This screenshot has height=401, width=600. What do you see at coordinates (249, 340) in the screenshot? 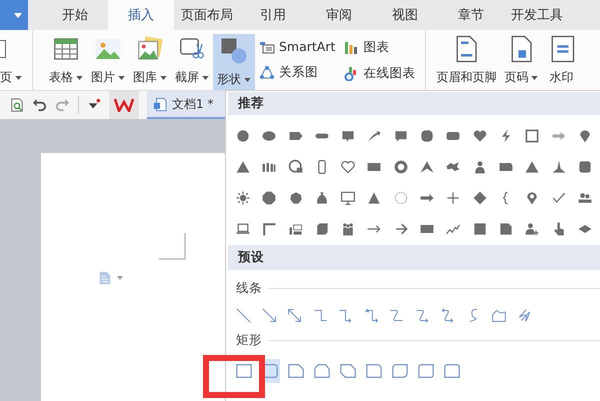
I see `category-label: 矩形` at bounding box center [249, 340].